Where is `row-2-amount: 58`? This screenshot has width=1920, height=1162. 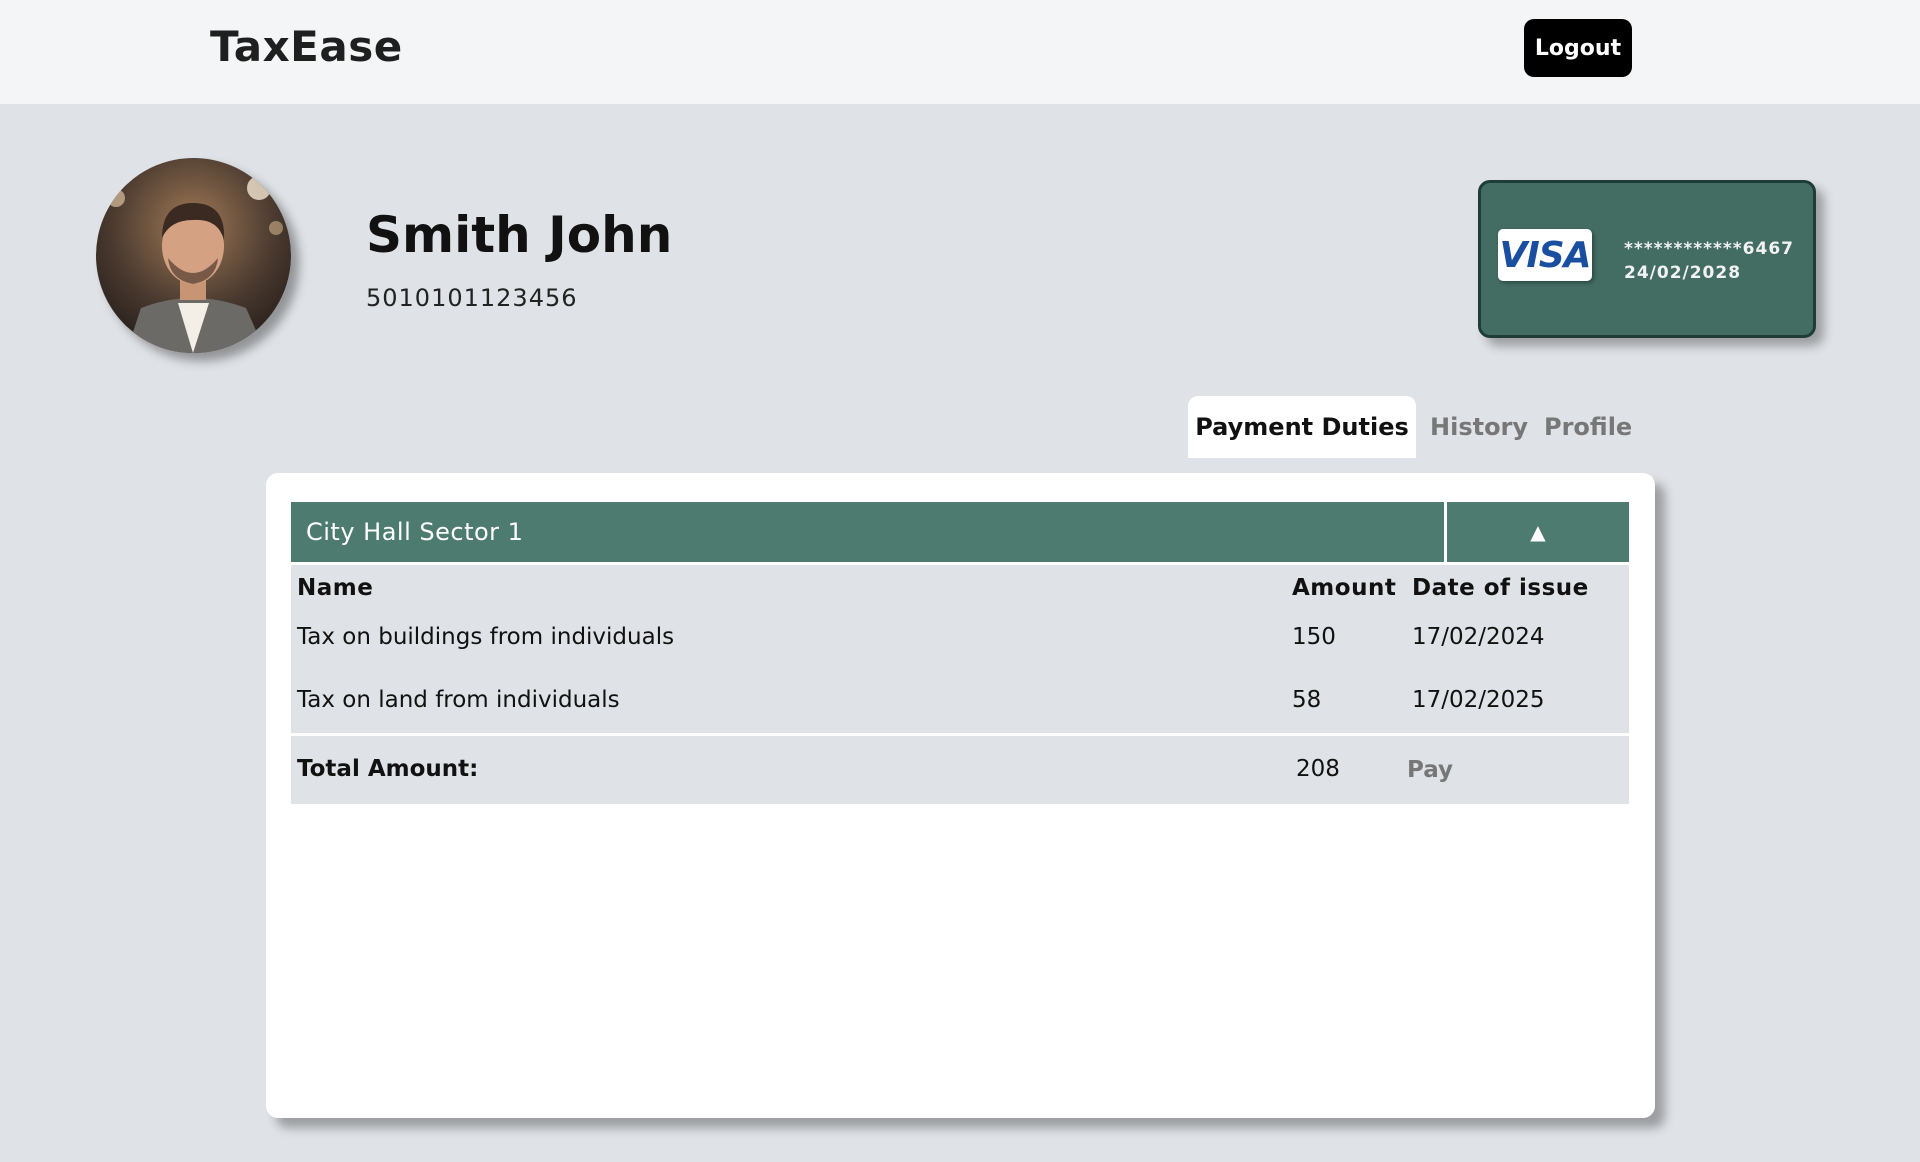 row-2-amount: 58 is located at coordinates (1307, 700).